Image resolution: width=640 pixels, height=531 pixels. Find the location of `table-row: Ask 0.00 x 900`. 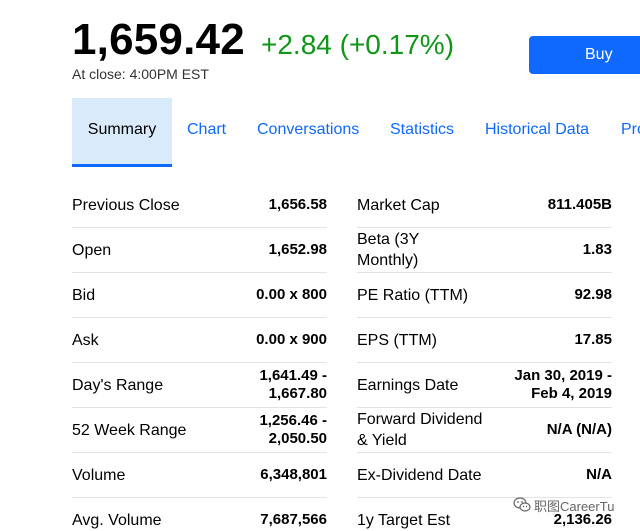

table-row: Ask 0.00 x 900 is located at coordinates (199, 340).